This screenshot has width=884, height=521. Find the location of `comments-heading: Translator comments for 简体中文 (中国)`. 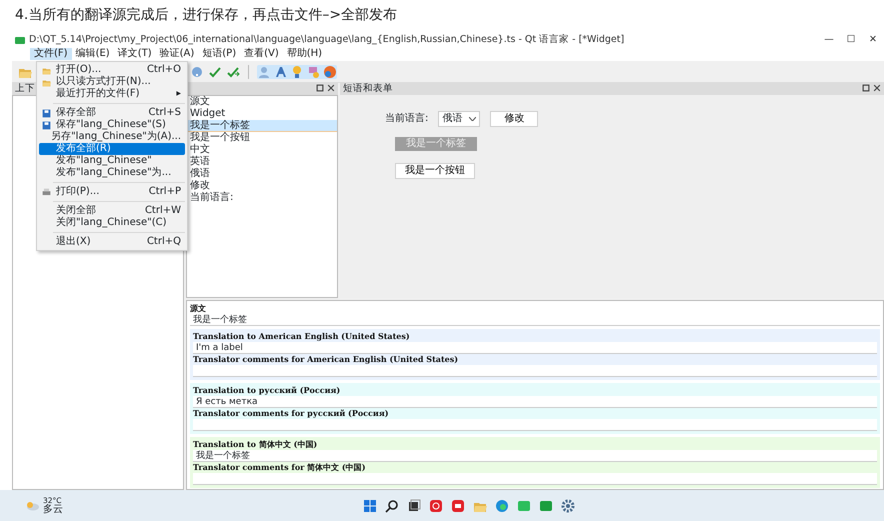

comments-heading: Translator comments for 简体中文 (中国) is located at coordinates (280, 467).